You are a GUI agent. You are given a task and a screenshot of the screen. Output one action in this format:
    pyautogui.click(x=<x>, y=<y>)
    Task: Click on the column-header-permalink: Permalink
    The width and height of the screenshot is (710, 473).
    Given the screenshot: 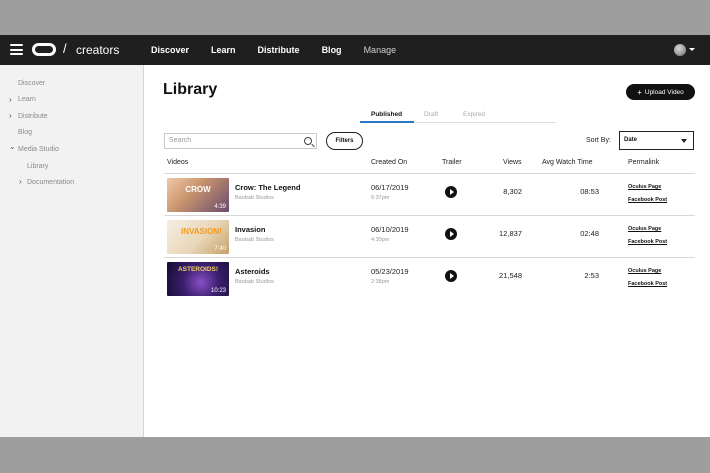 What is the action you would take?
    pyautogui.click(x=644, y=162)
    